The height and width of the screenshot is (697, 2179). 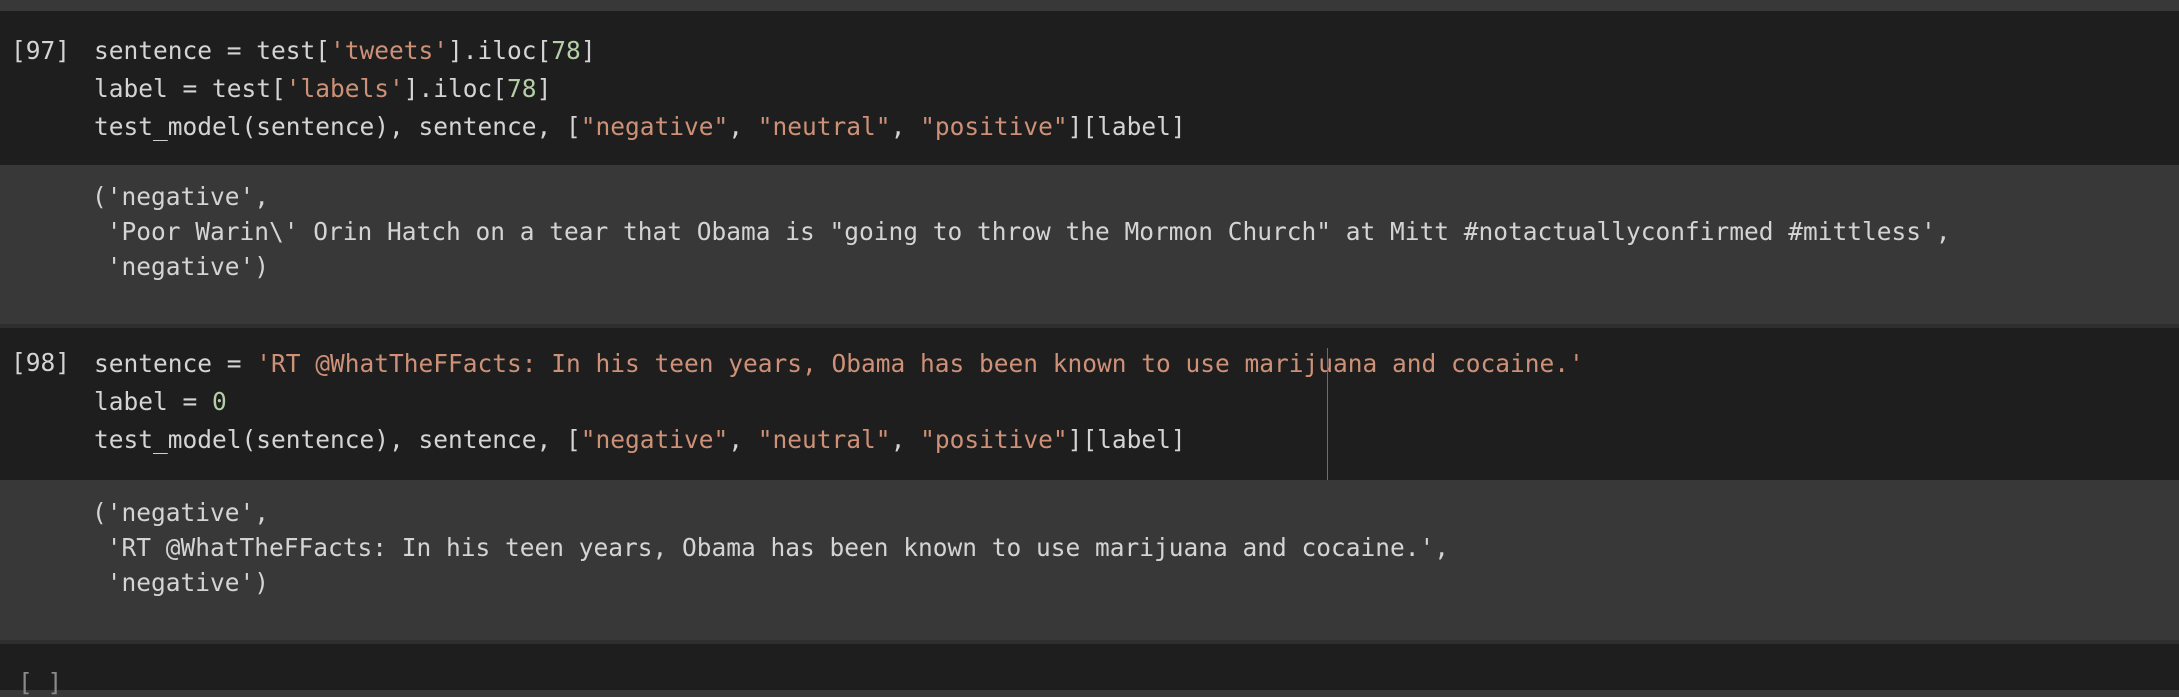 What do you see at coordinates (153, 401) in the screenshot?
I see `code-token: label =` at bounding box center [153, 401].